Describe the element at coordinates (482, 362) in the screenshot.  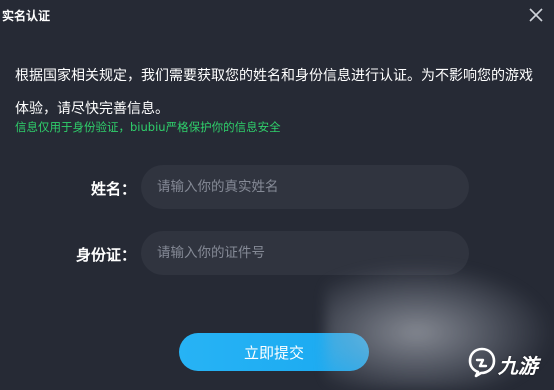
I see `jiuyou-logo-icon` at that location.